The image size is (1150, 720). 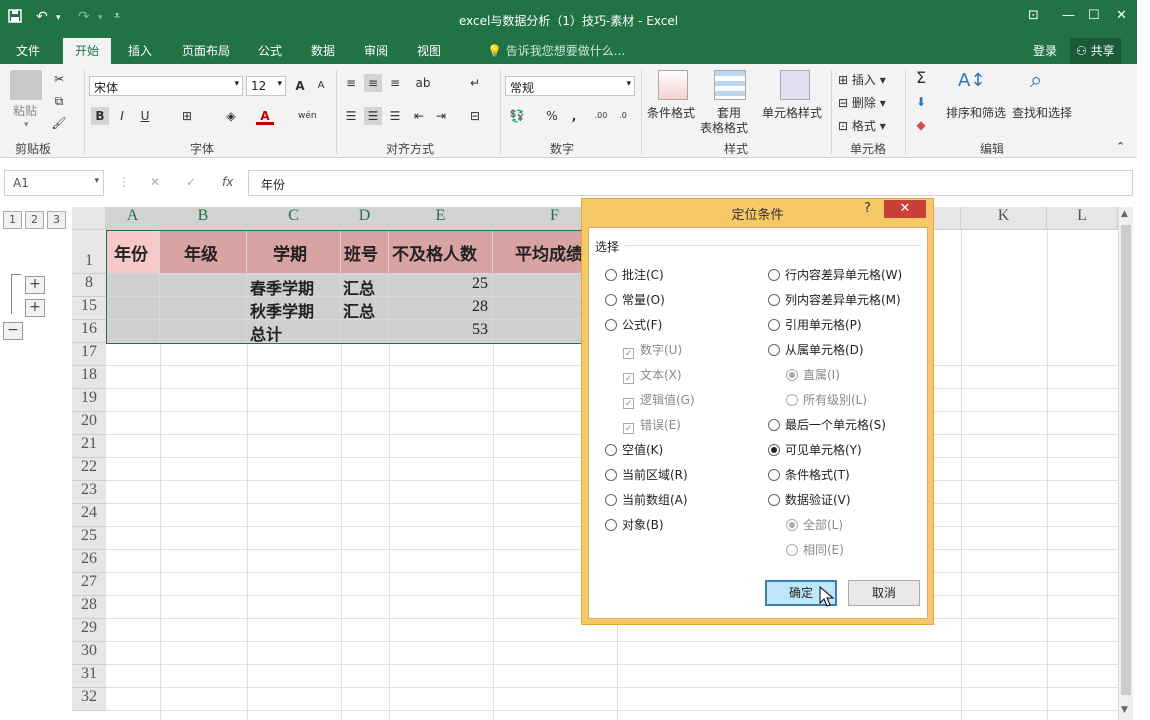 What do you see at coordinates (89, 538) in the screenshot?
I see `row-header-25: 25` at bounding box center [89, 538].